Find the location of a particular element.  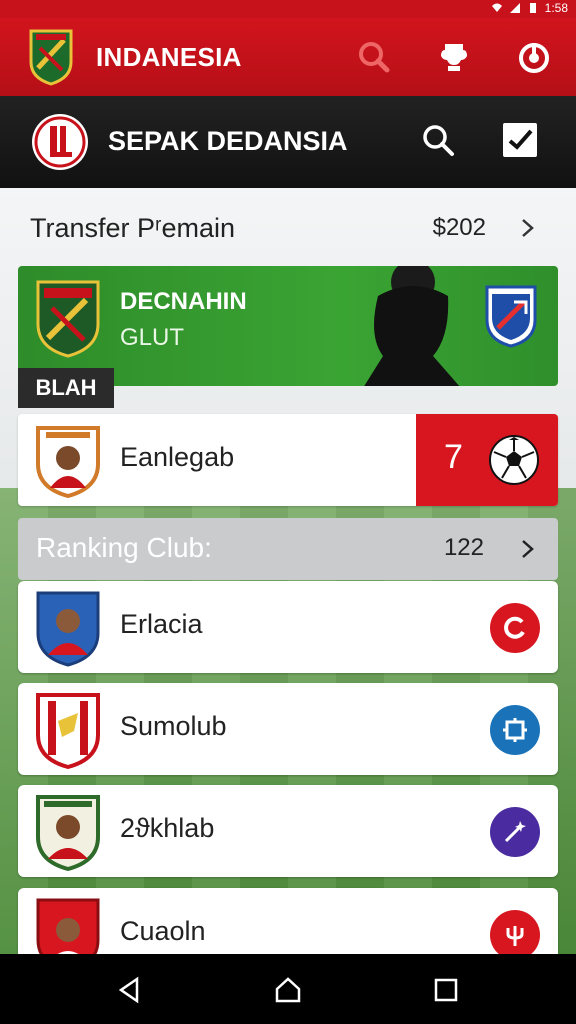

club-name: Cuaoln is located at coordinates (163, 931).